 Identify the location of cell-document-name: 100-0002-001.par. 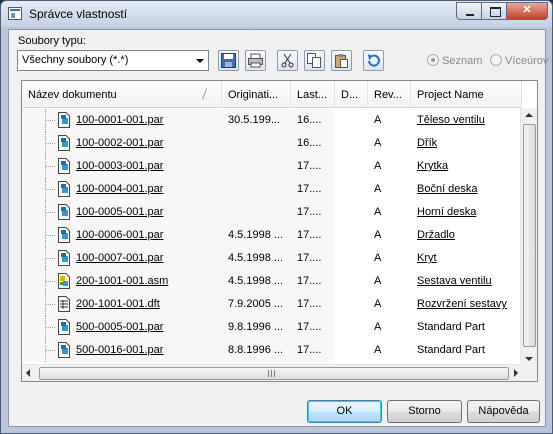
(122, 143).